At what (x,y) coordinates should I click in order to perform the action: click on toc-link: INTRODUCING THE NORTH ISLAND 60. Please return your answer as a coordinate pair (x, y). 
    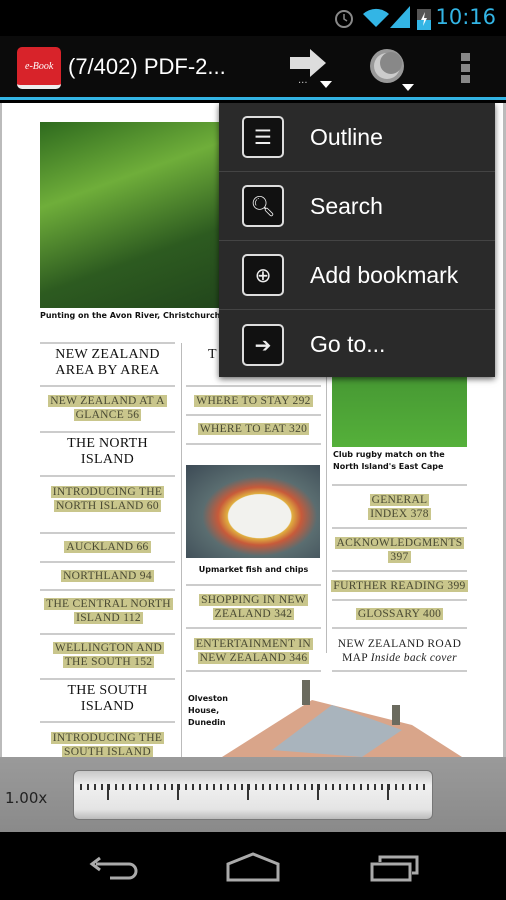
    Looking at the image, I should click on (107, 499).